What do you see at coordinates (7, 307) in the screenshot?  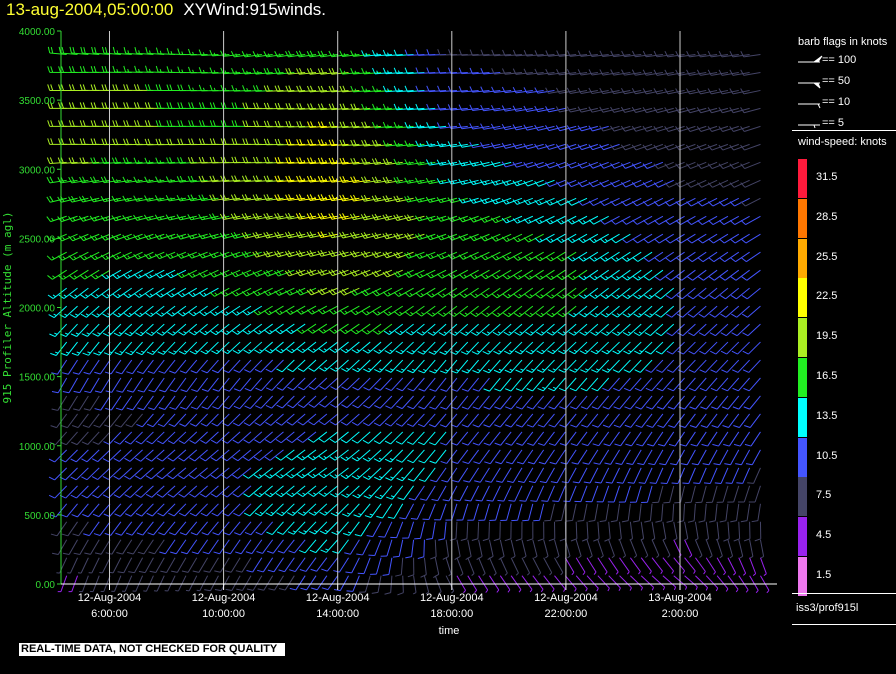 I see `y-axis-label: 915 Profiler Altitude (m agl)` at bounding box center [7, 307].